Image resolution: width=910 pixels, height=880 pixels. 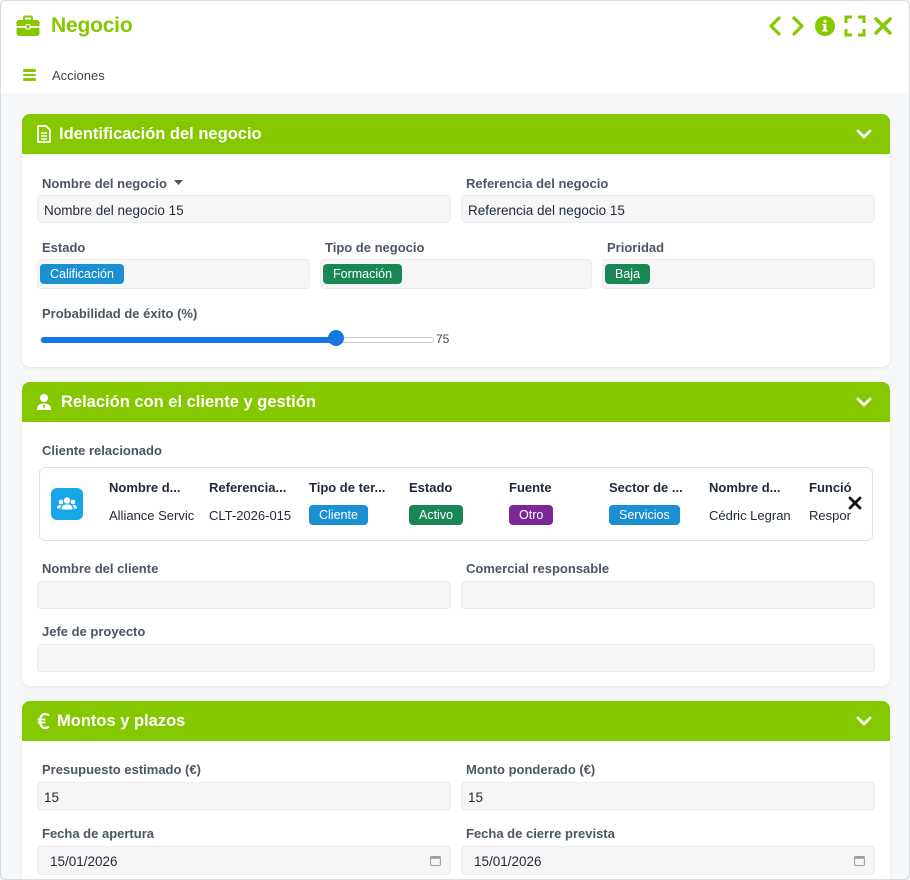 I want to click on related-column-header: Fuente, so click(x=530, y=487).